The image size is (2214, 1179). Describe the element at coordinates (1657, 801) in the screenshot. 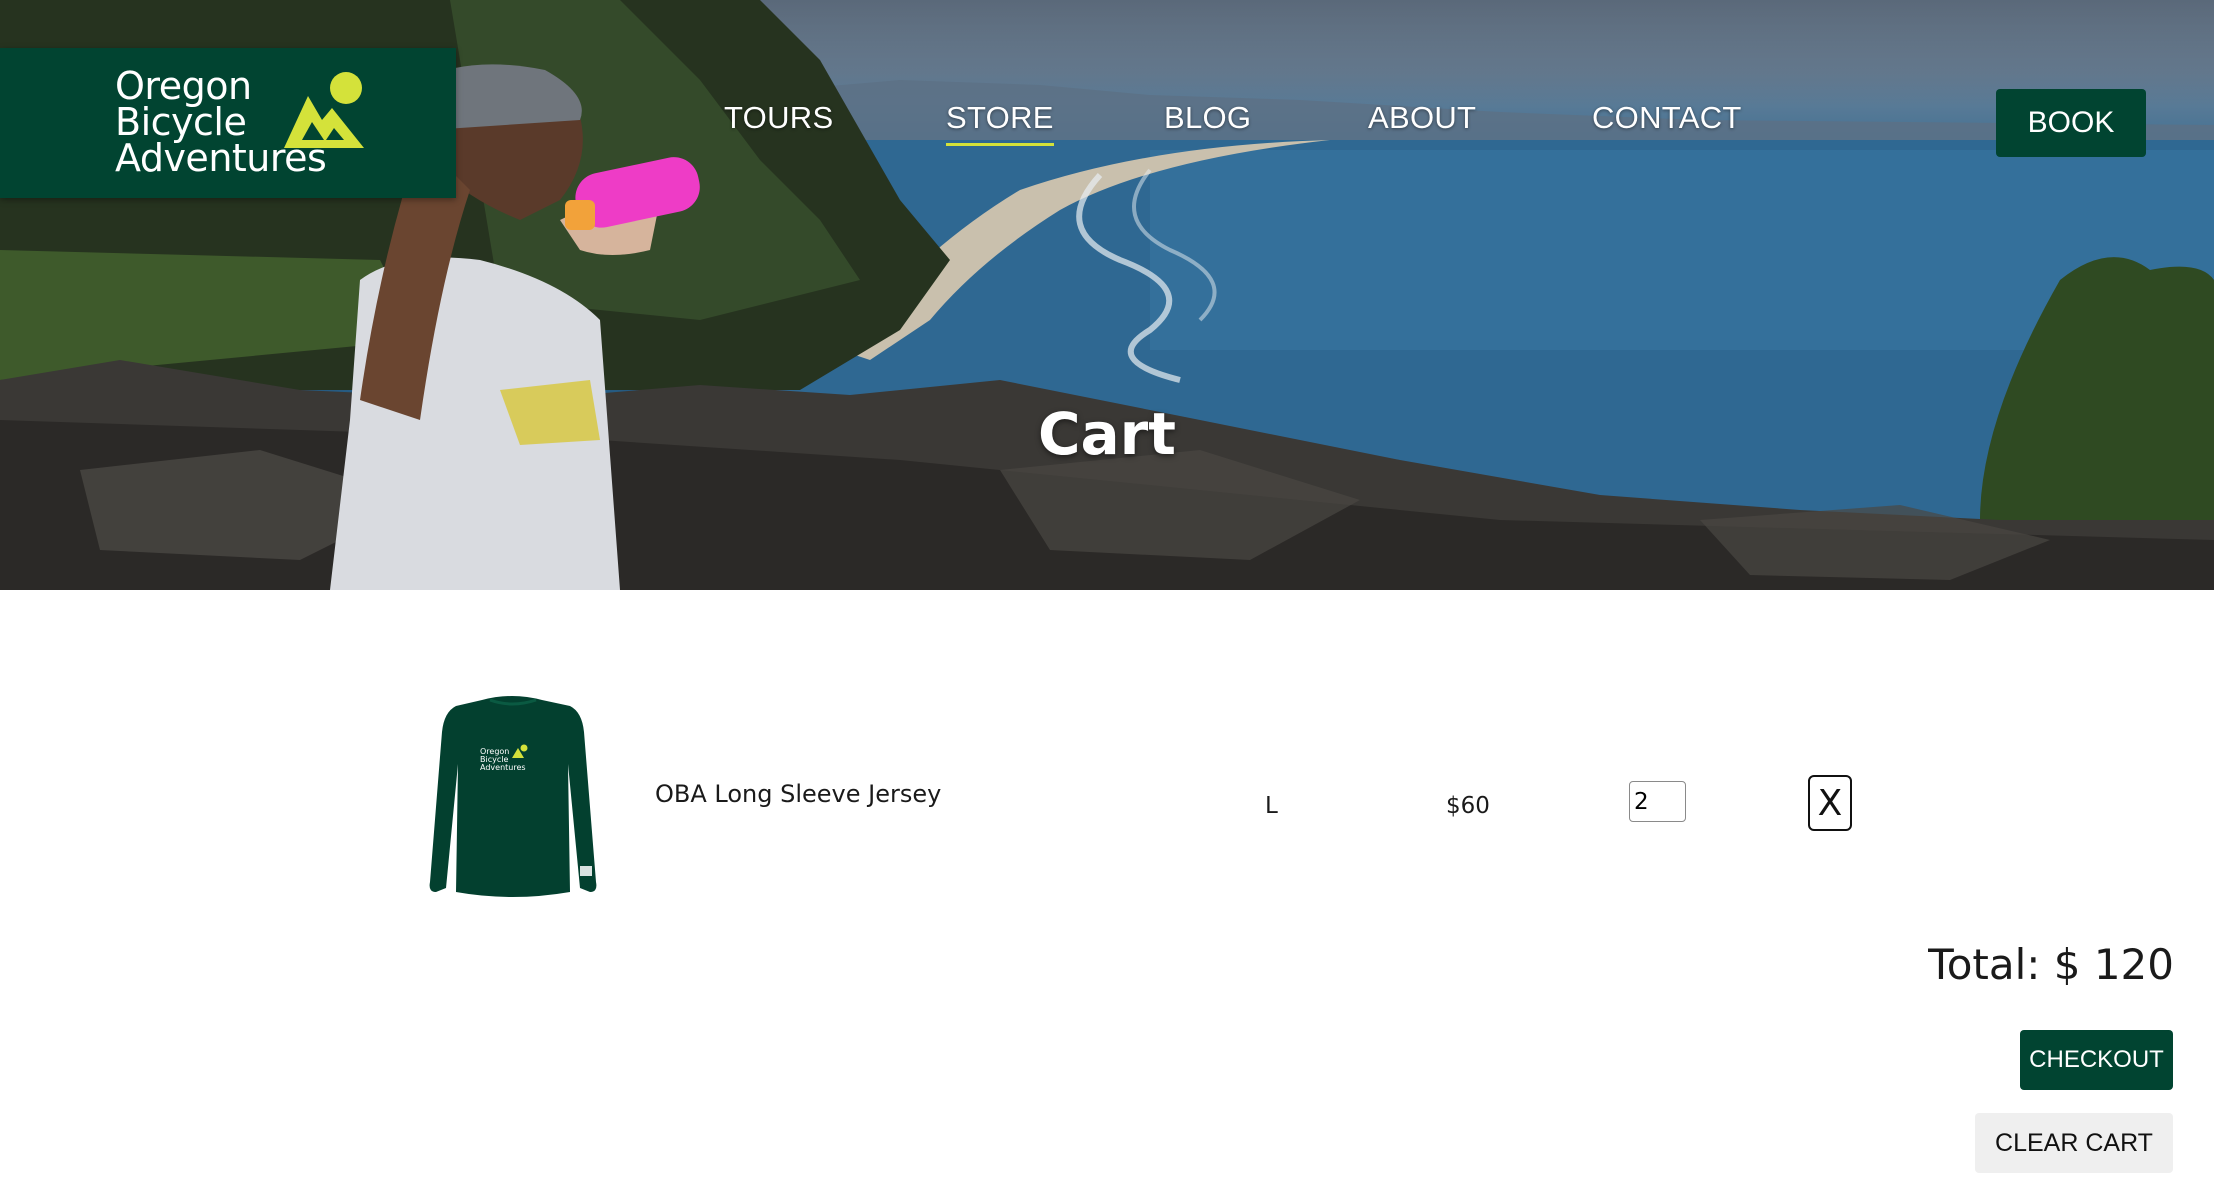

I see `quantity-input` at that location.